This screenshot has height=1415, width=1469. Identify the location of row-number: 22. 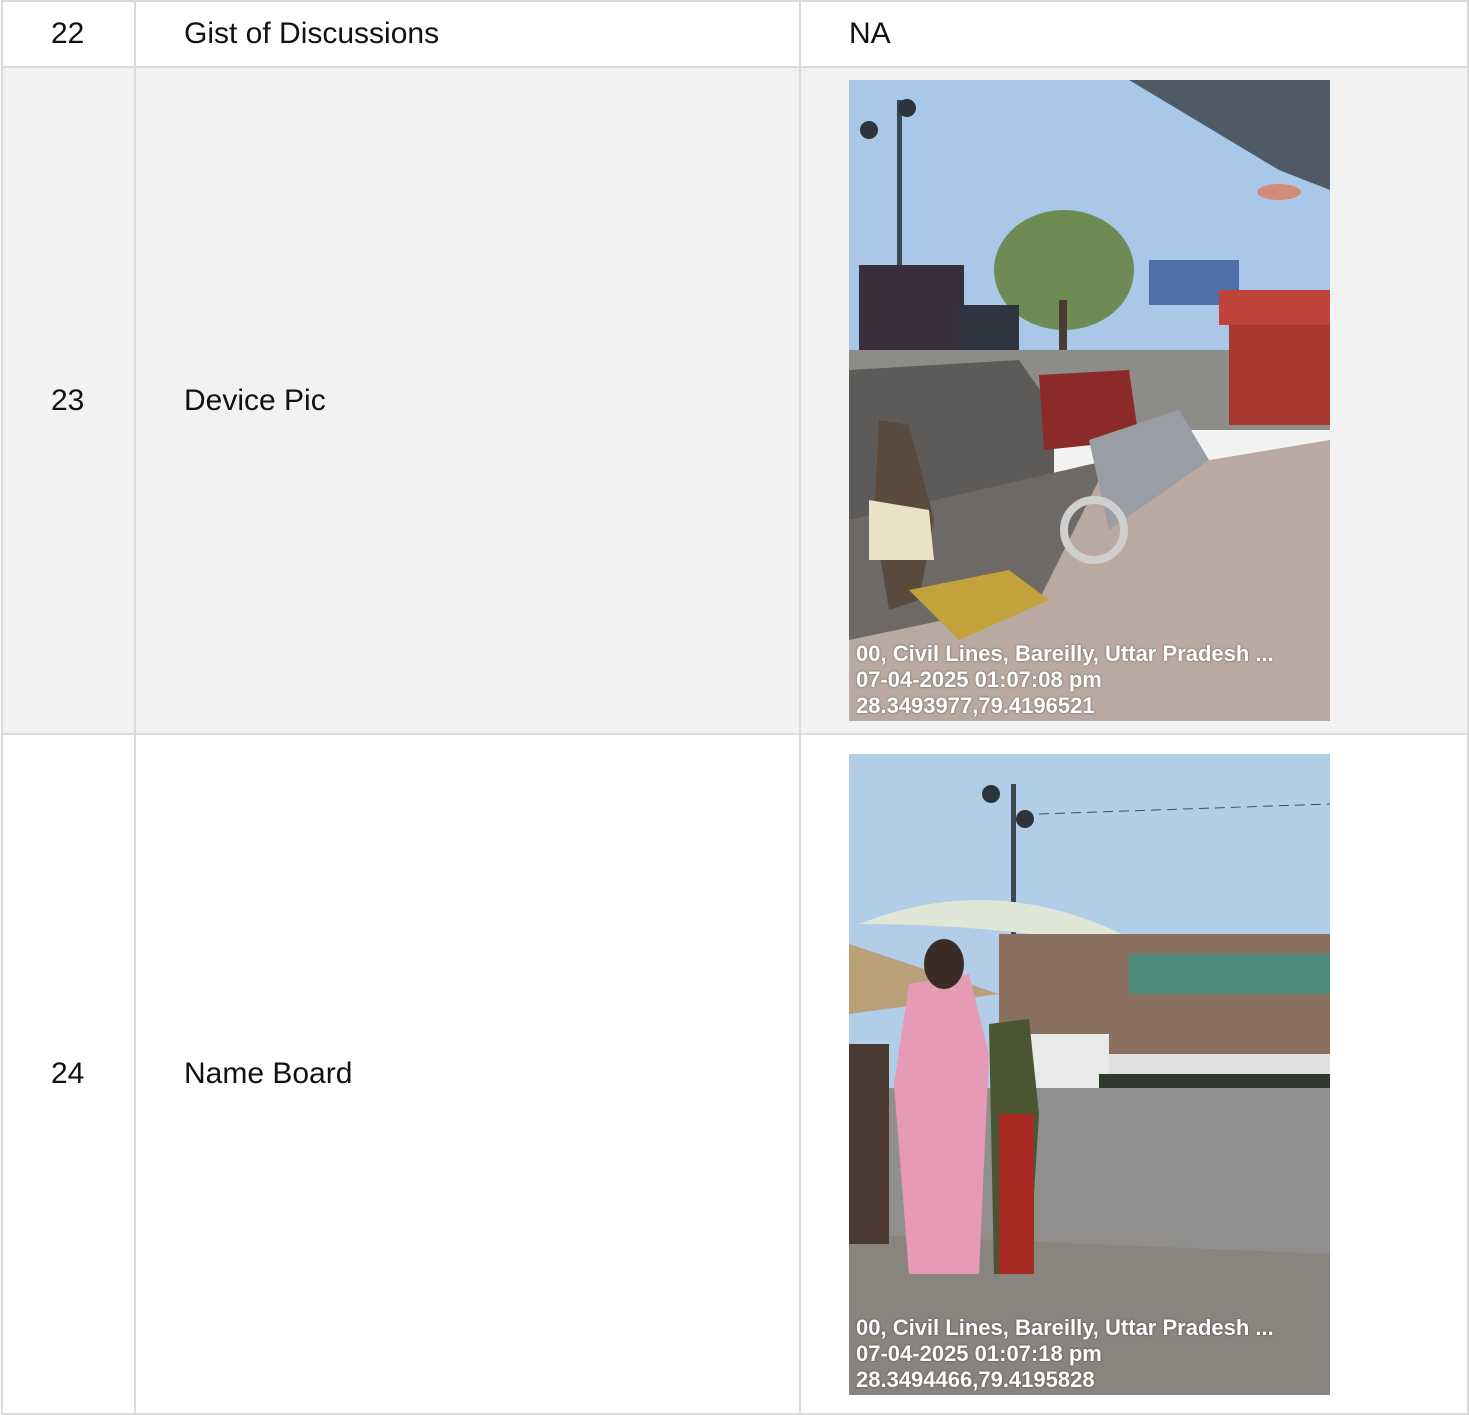
(68, 34).